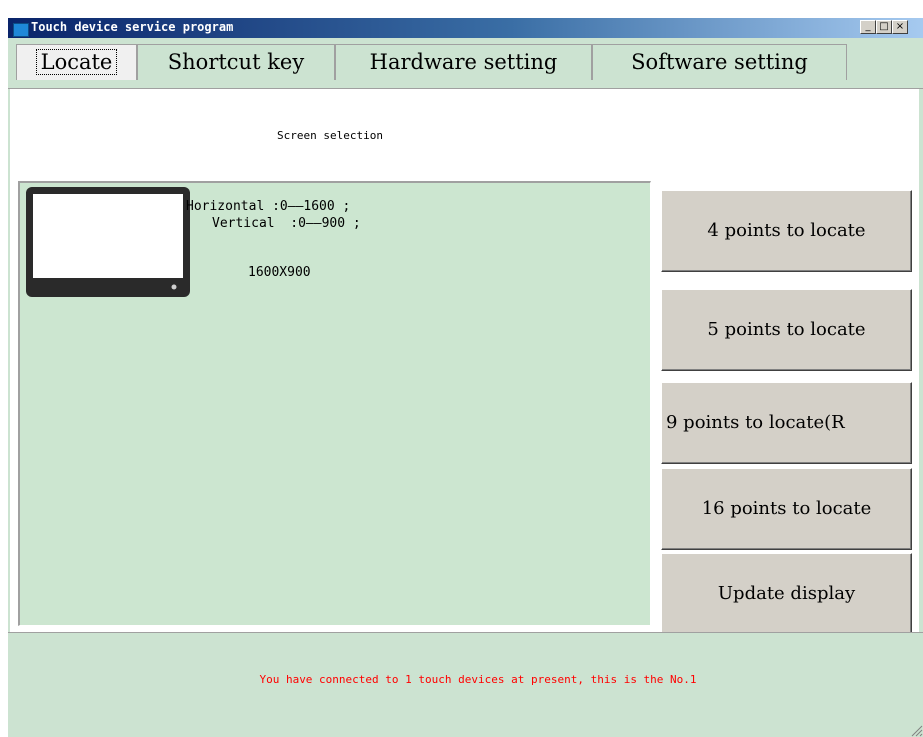 This screenshot has width=923, height=737. I want to click on four-points-locate-button: 4 points to locate, so click(786, 231).